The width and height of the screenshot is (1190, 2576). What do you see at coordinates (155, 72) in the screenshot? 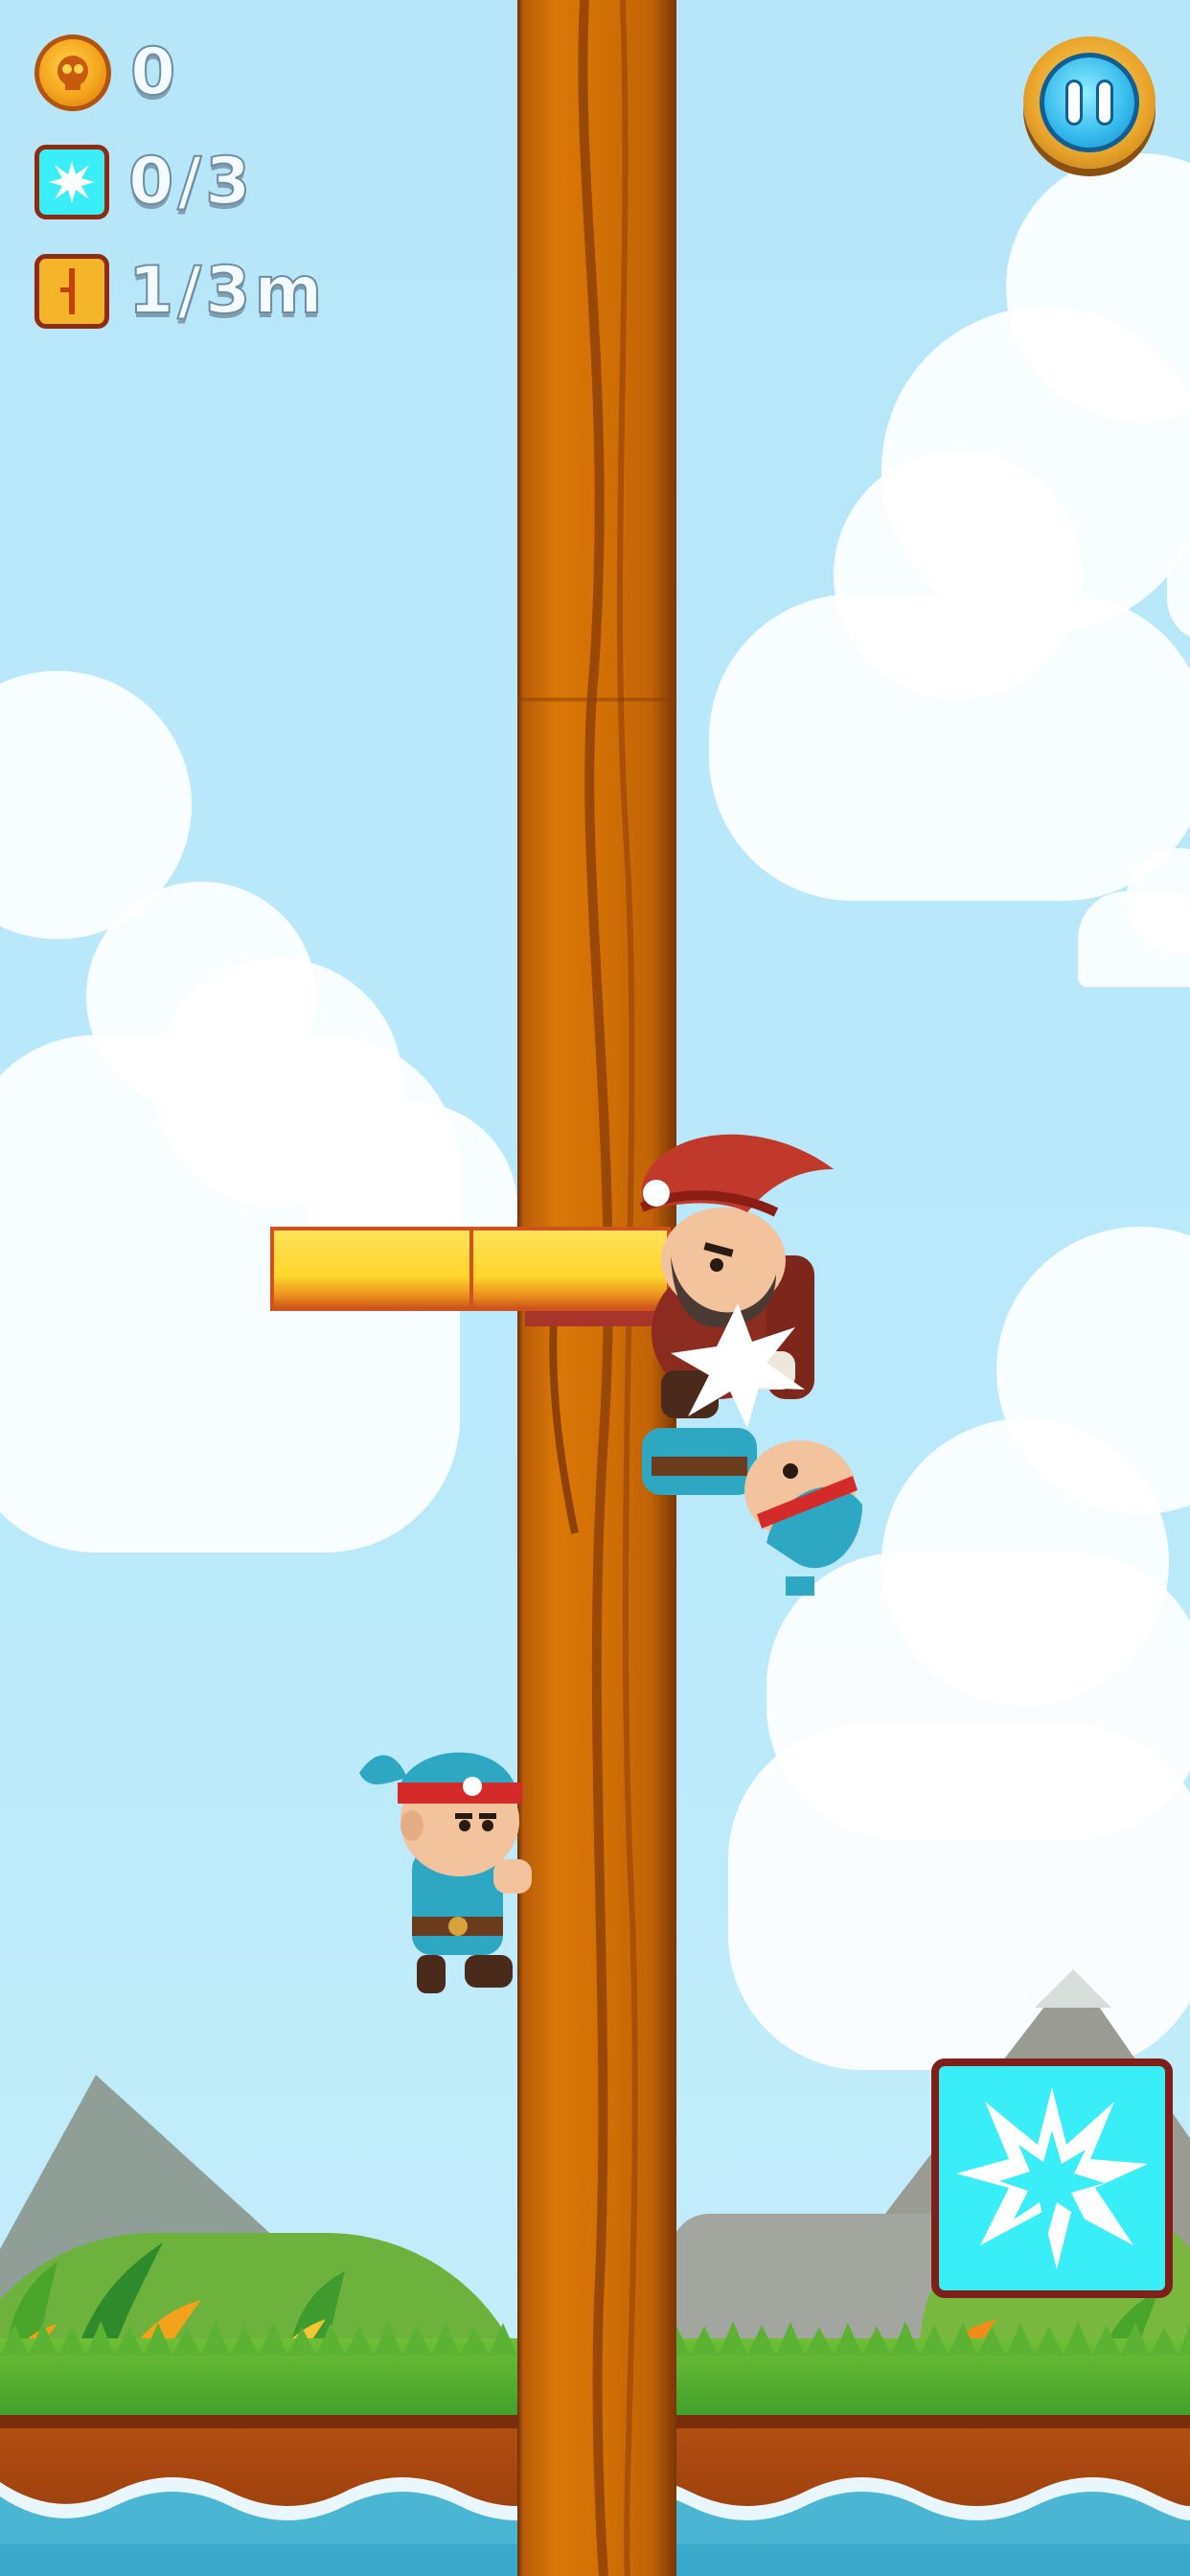
I see `coin-count: 0` at bounding box center [155, 72].